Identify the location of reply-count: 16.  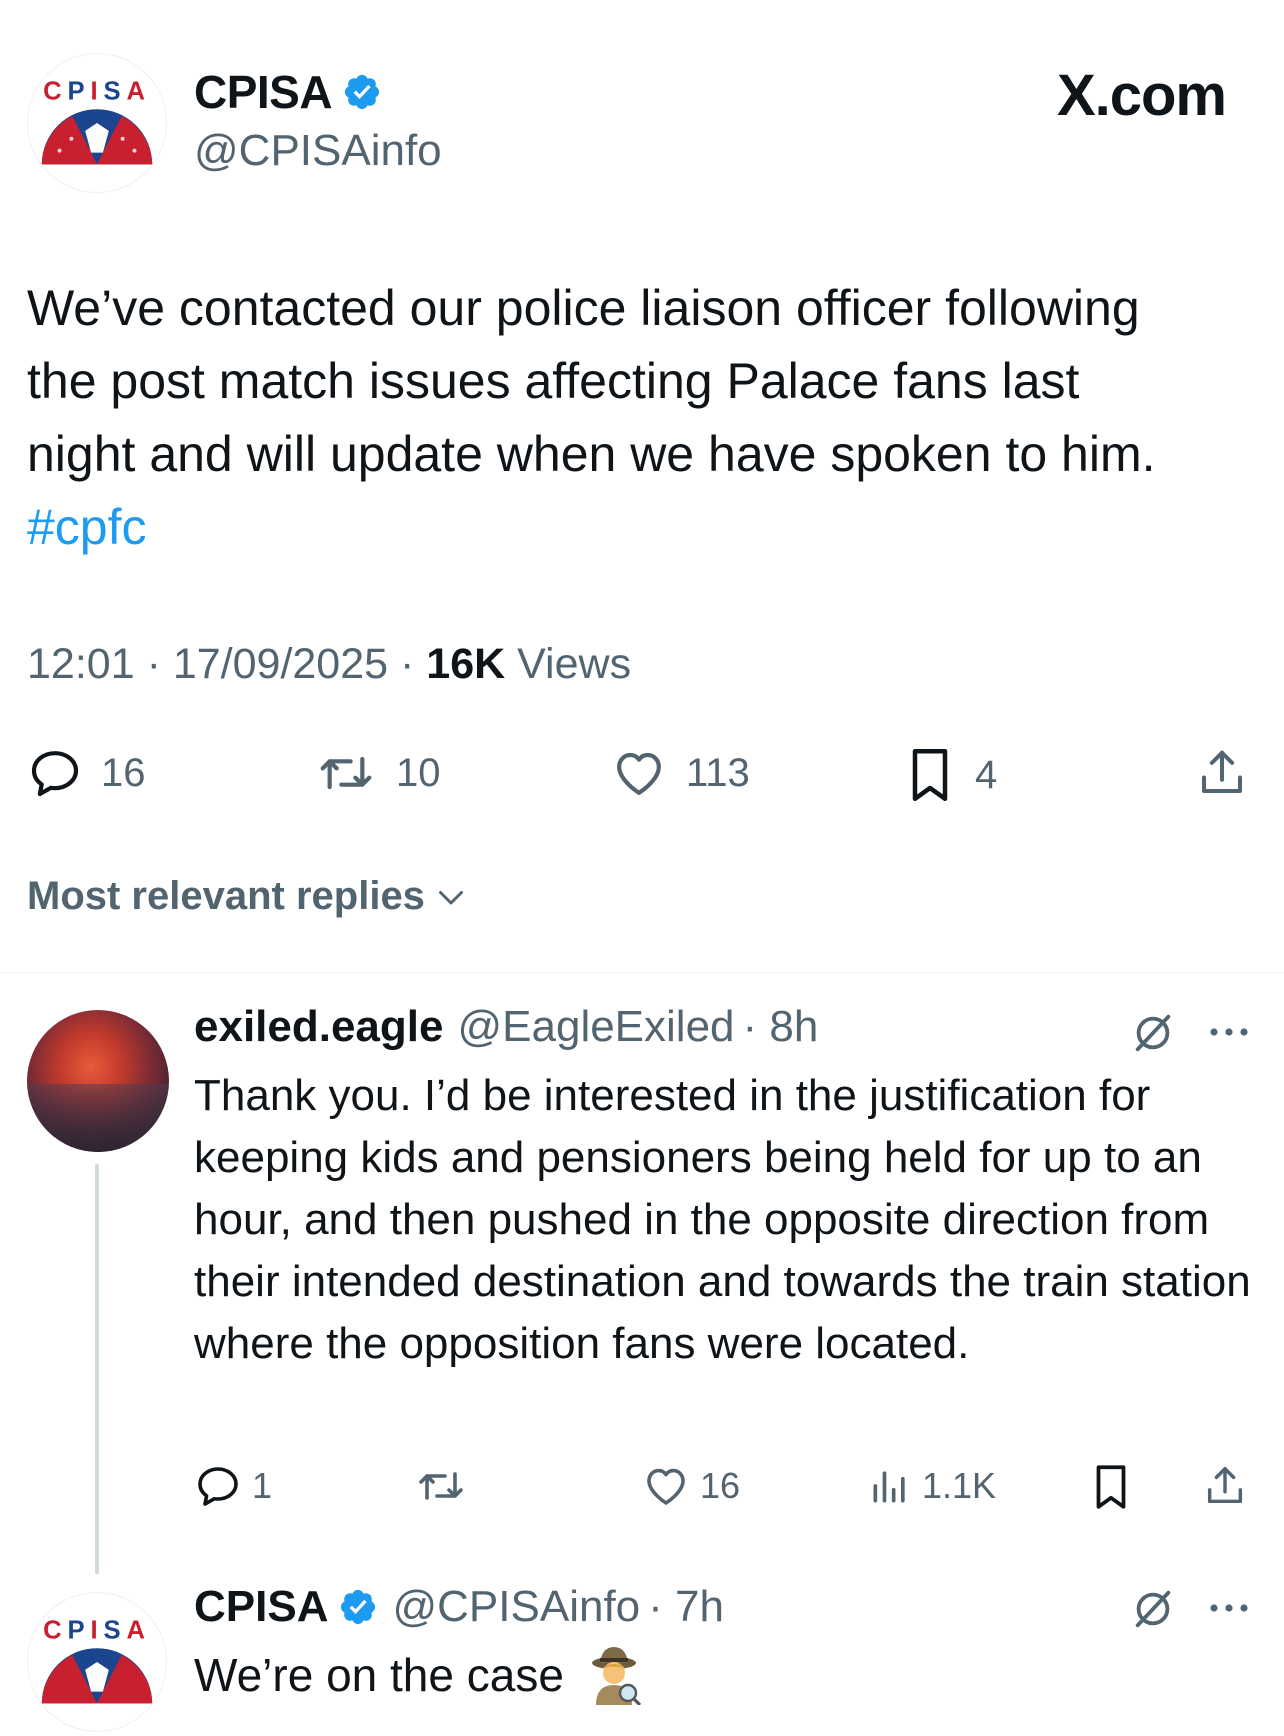
(123, 772).